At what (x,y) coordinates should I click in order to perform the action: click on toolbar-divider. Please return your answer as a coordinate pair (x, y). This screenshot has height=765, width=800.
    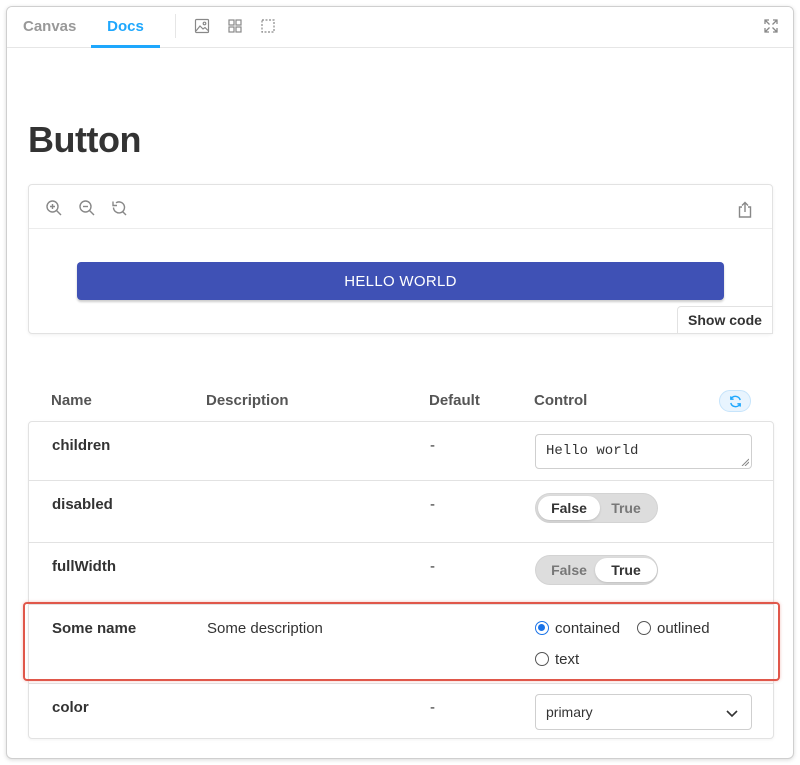
    Looking at the image, I should click on (175, 26).